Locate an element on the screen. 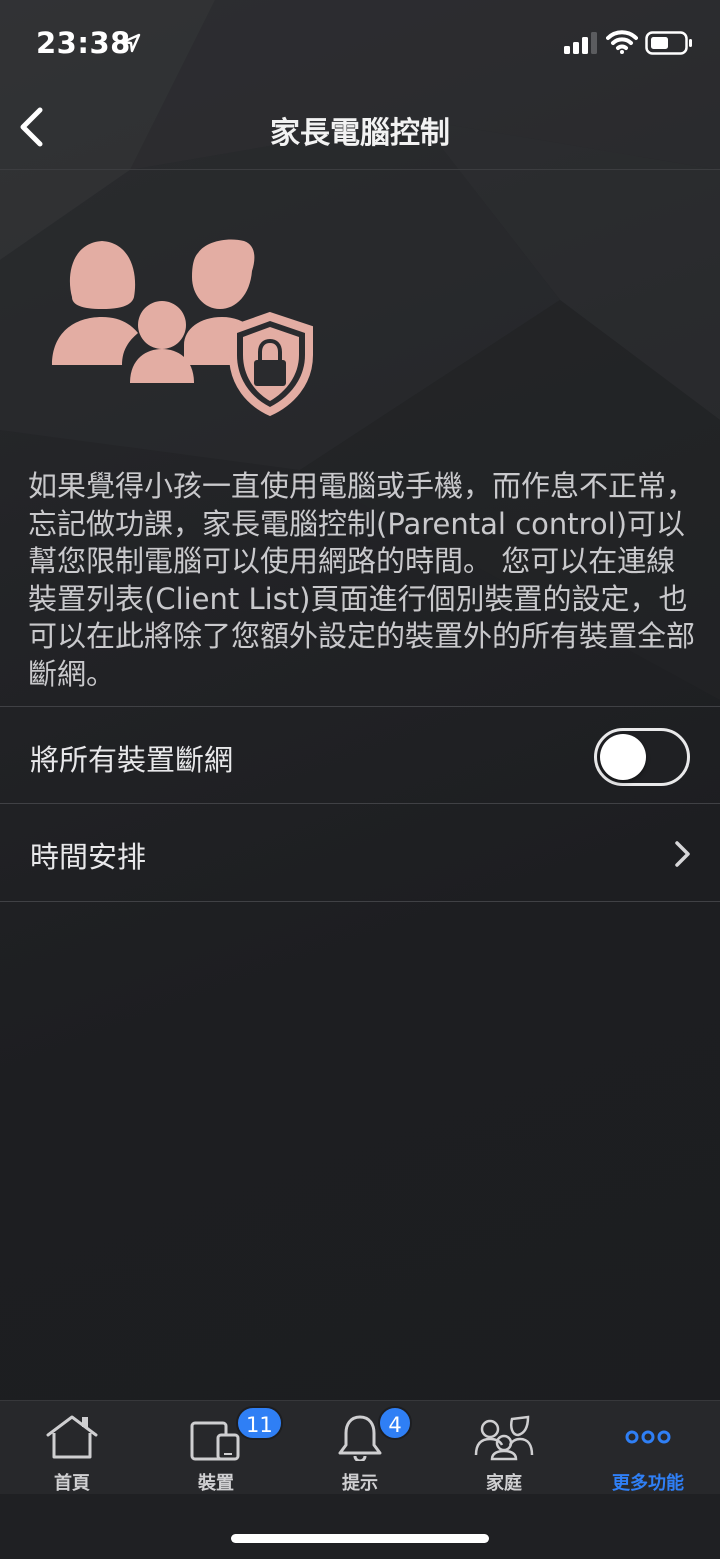  location-arrow-icon is located at coordinates (131, 43).